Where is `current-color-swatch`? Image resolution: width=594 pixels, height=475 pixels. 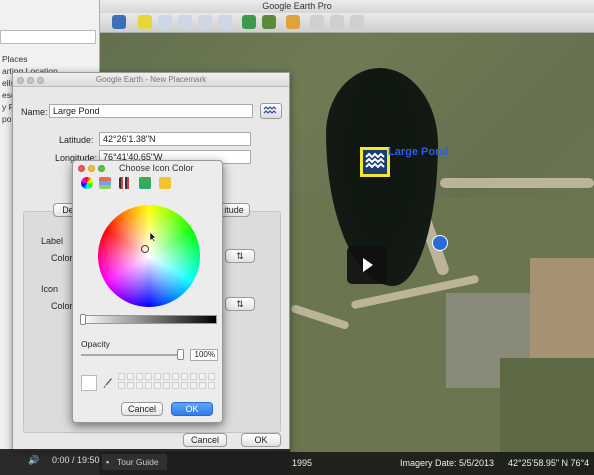
current-color-swatch is located at coordinates (89, 383).